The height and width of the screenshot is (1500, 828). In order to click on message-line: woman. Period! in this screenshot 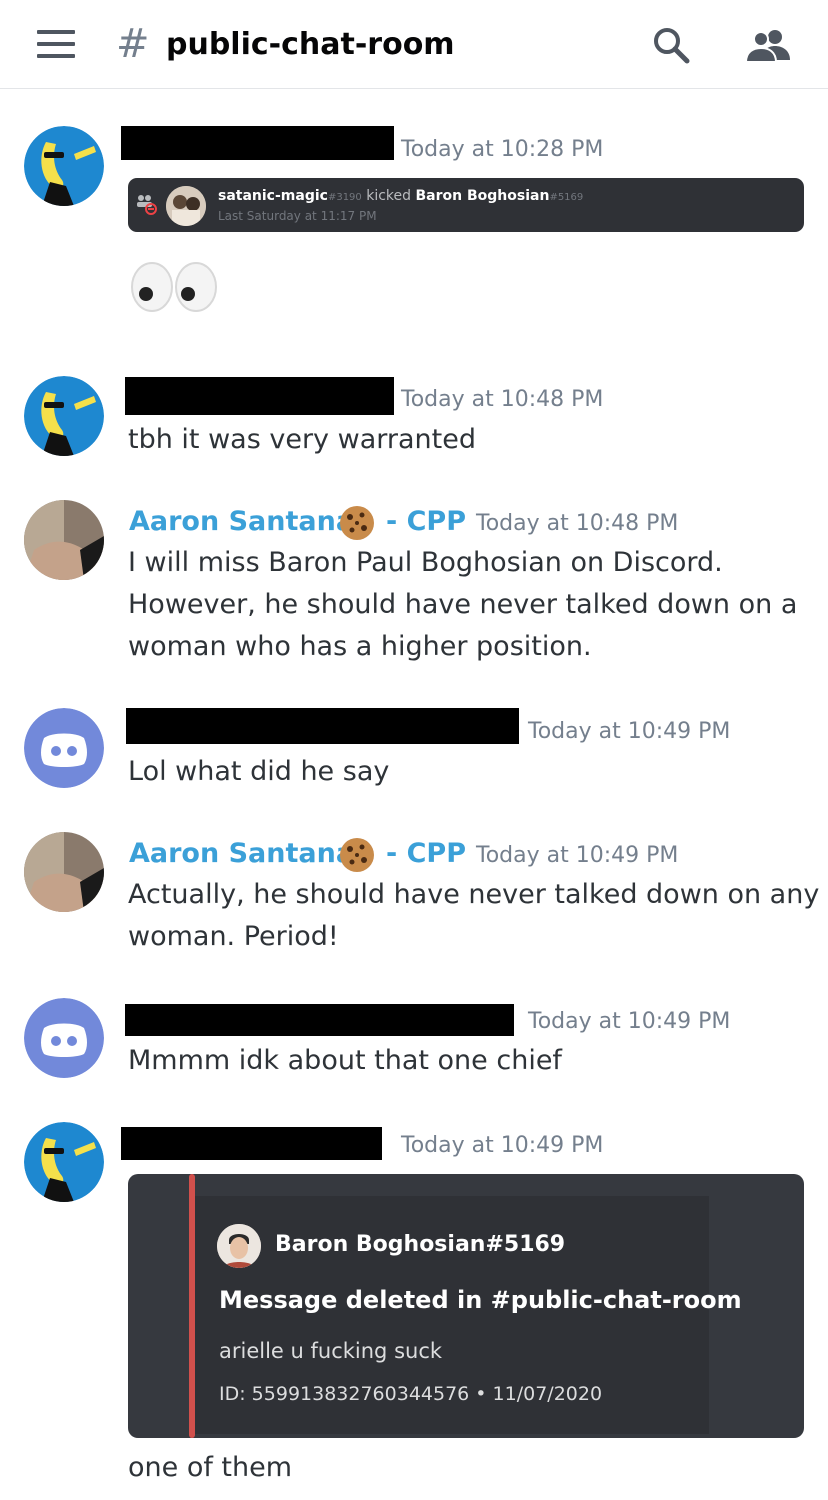, I will do `click(233, 936)`.